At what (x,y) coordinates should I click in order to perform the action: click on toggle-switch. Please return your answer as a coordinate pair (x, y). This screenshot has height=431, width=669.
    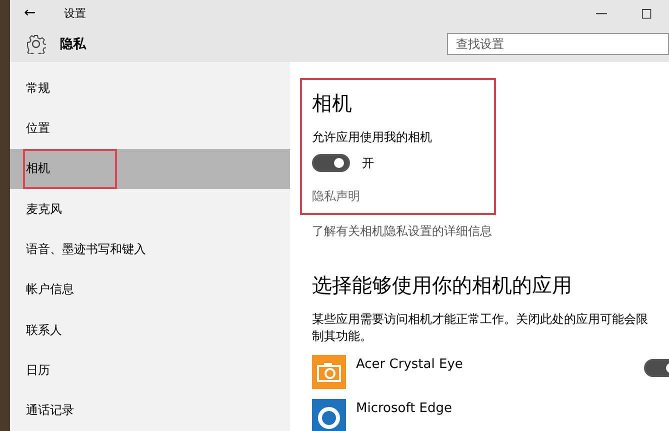
    Looking at the image, I should click on (331, 163).